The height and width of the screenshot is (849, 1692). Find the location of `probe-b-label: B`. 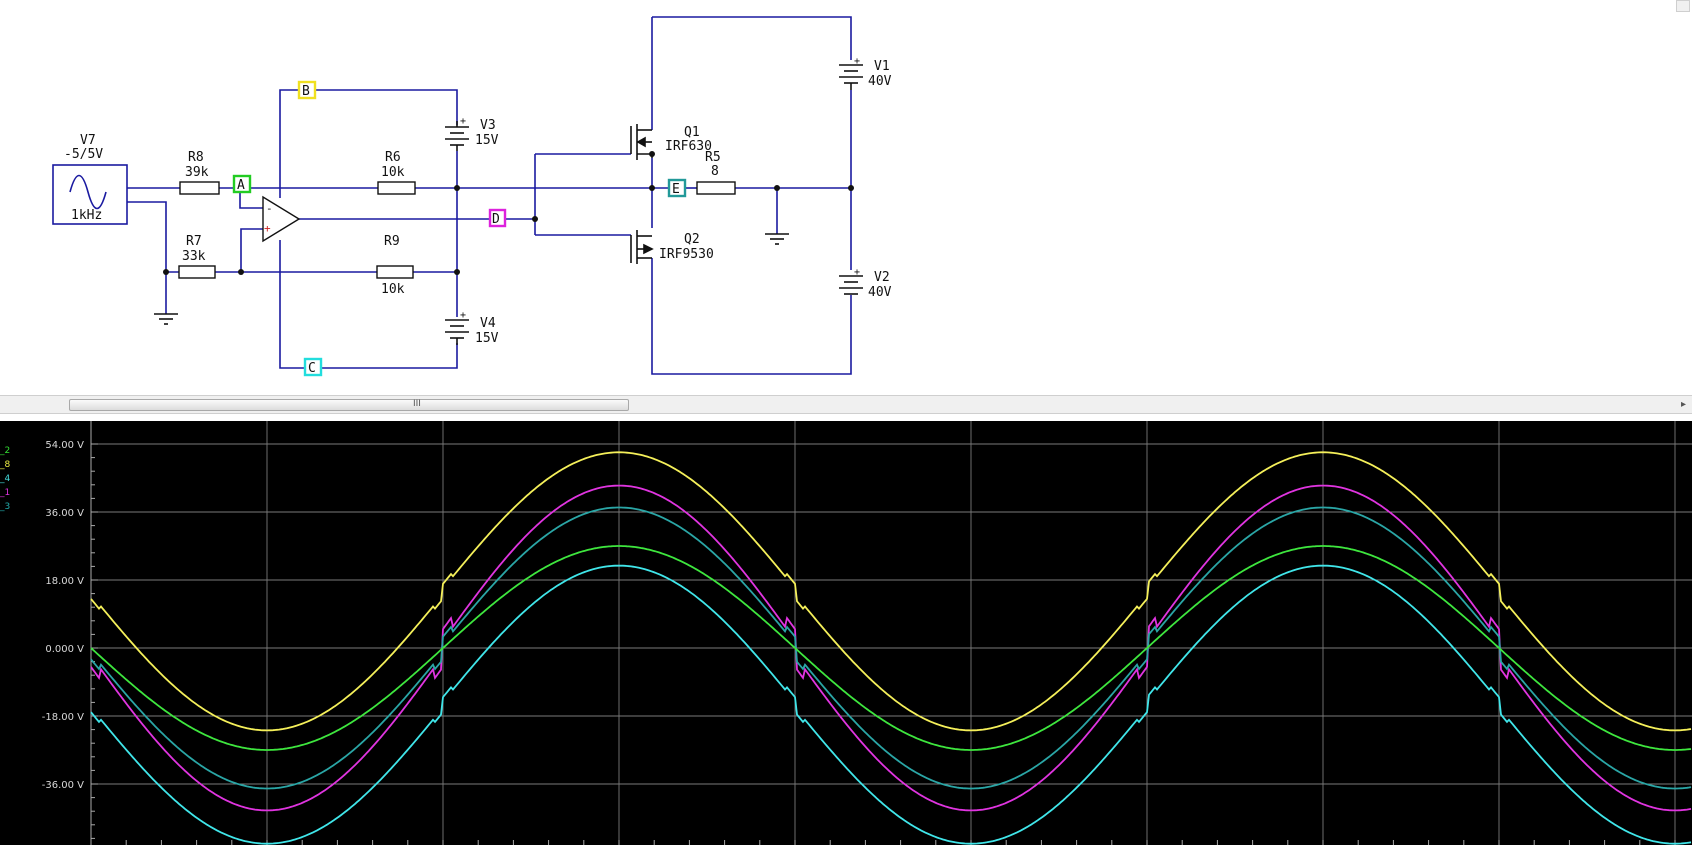

probe-b-label: B is located at coordinates (306, 91).